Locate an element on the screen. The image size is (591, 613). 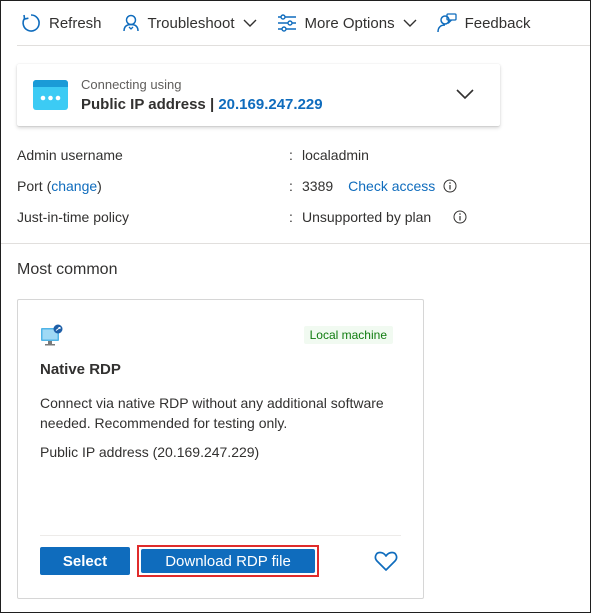
troubleshoot-label: Troubleshoot is located at coordinates (191, 23).